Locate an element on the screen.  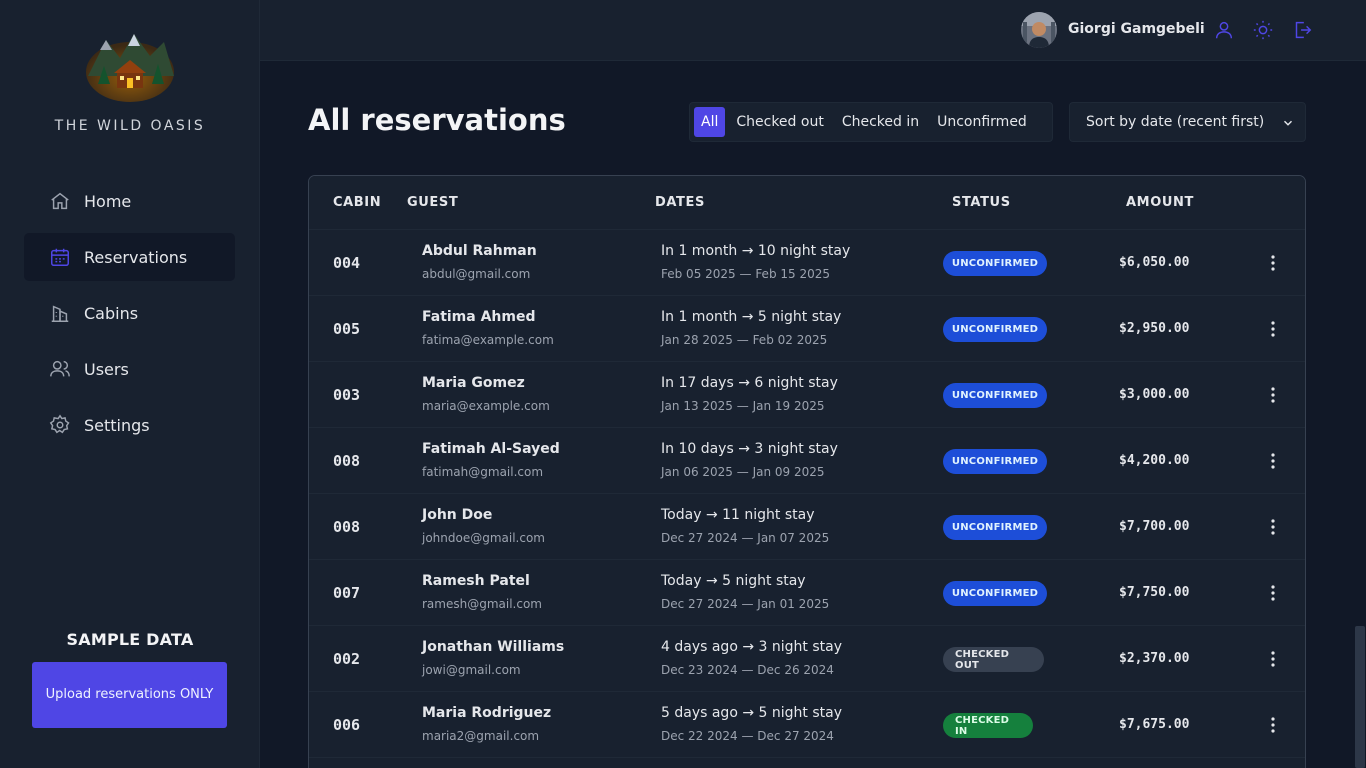
stay-dates: Feb 05 2025 — Feb 15 2025 is located at coordinates (745, 274).